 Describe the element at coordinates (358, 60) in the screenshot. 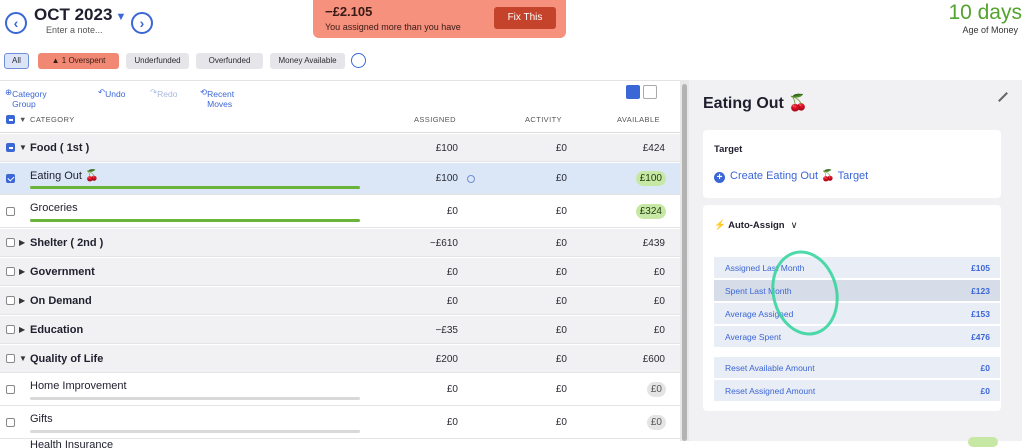

I see `filter-settings-icon` at that location.